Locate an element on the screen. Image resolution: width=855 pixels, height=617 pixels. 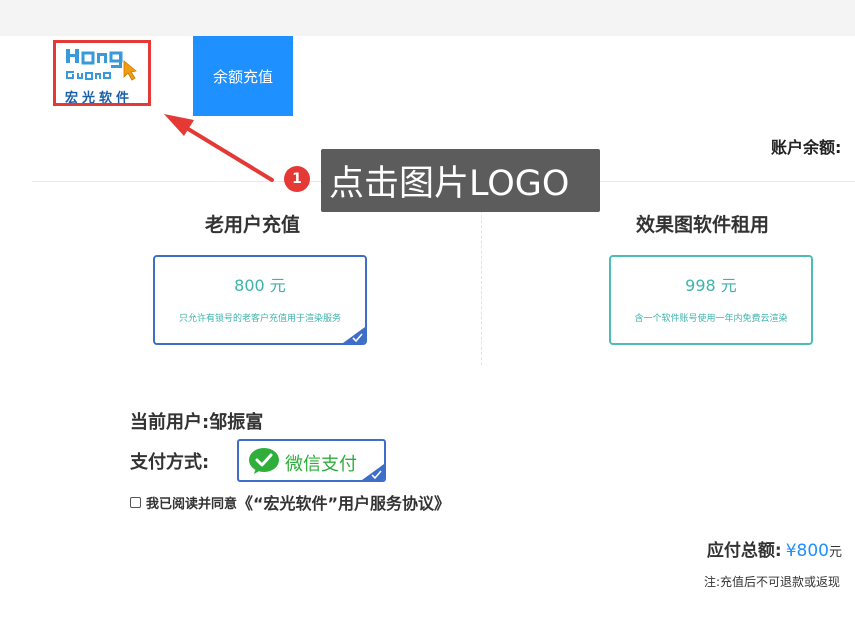
plan-card-software-rental: 998 元 含一个软件账号使用一年内免费云渲染 is located at coordinates (711, 300).